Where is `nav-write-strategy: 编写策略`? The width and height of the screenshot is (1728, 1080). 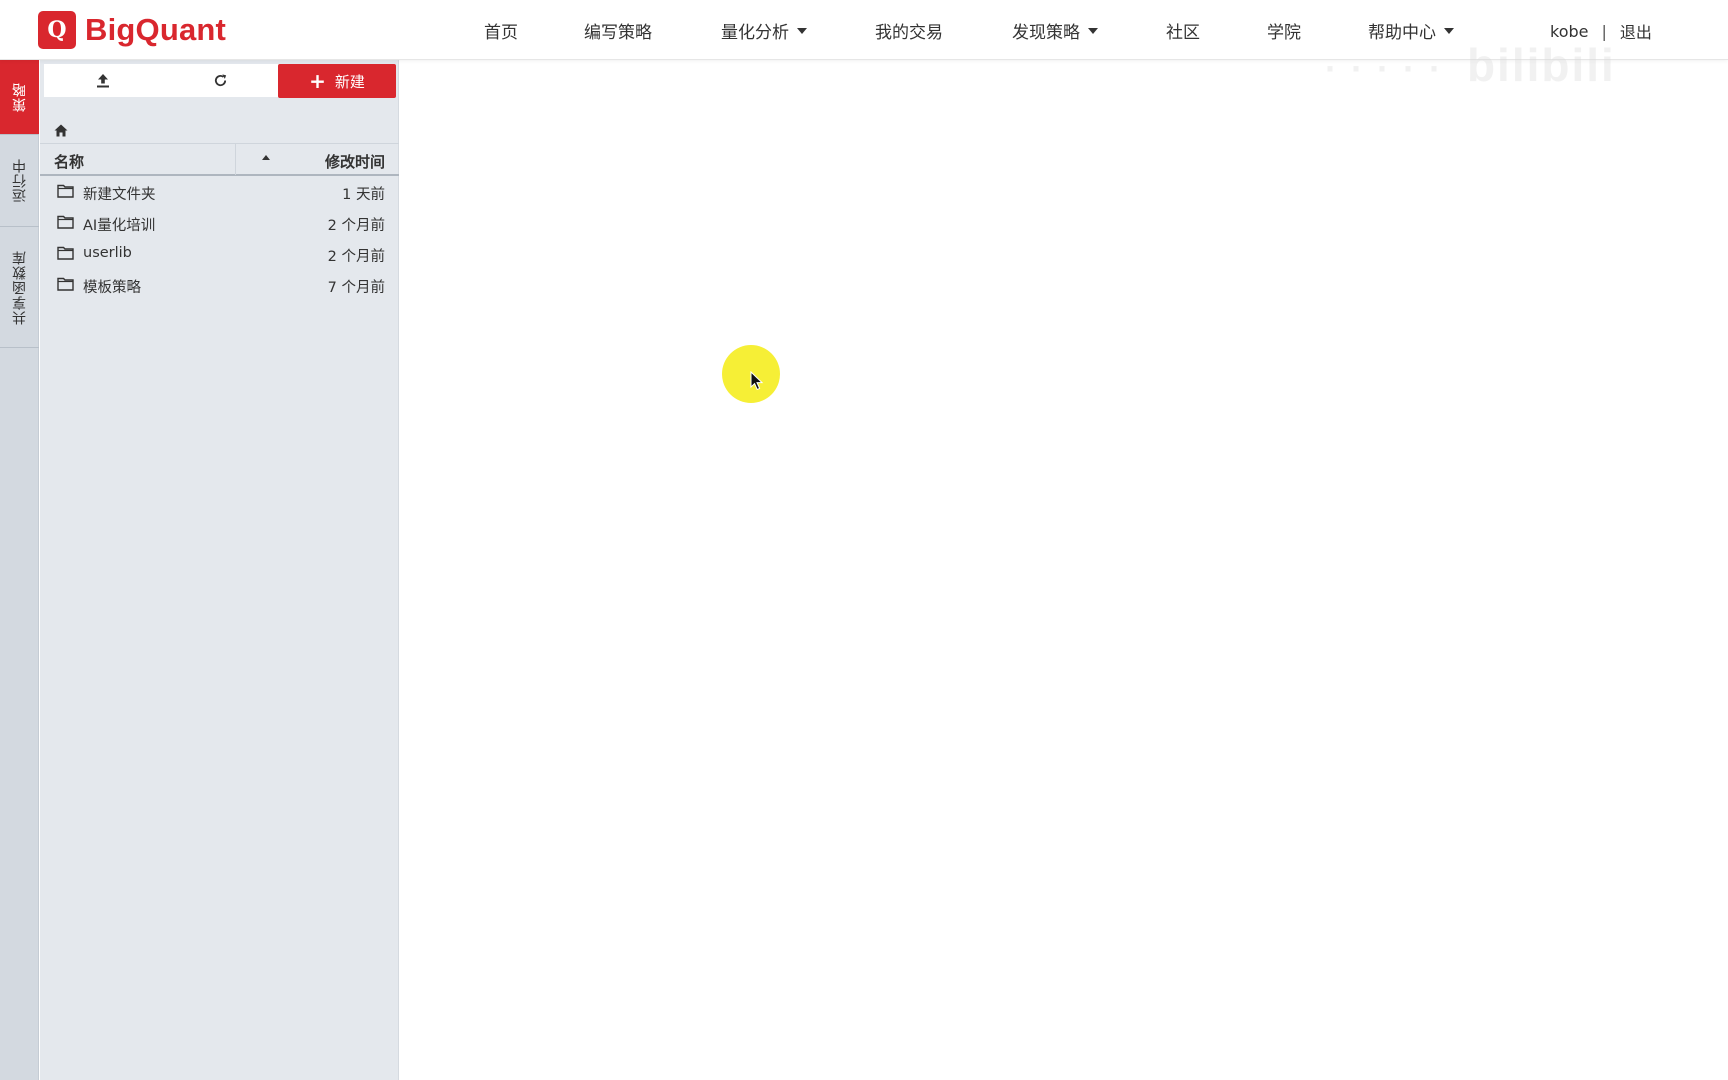
nav-write-strategy: 编写策略 is located at coordinates (618, 30).